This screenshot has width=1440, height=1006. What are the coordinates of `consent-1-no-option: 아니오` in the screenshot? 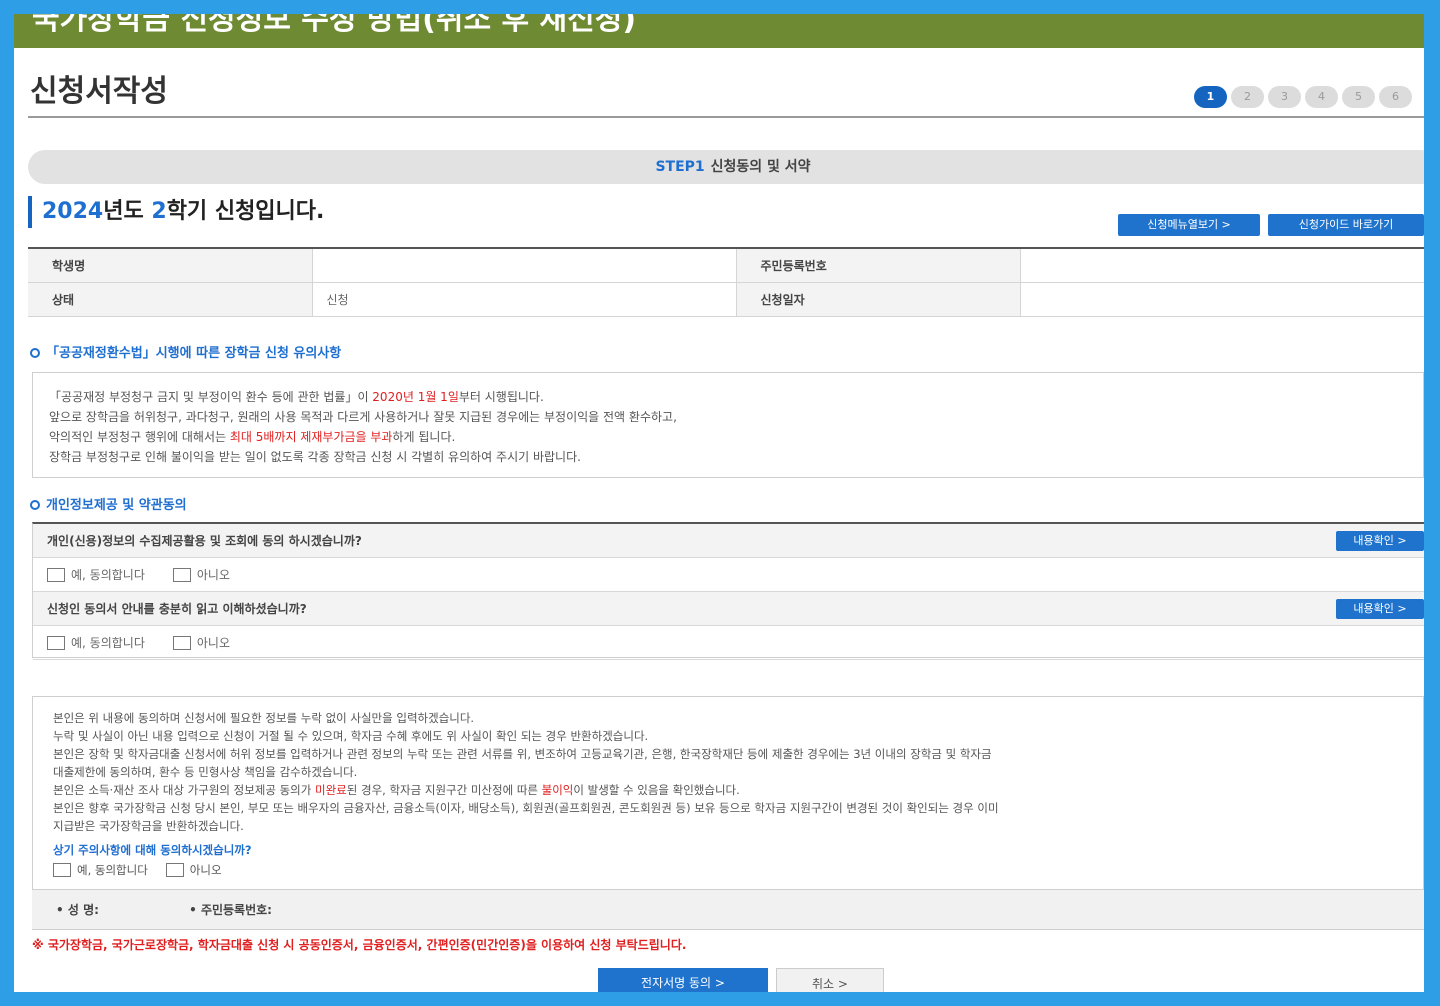 It's located at (201, 575).